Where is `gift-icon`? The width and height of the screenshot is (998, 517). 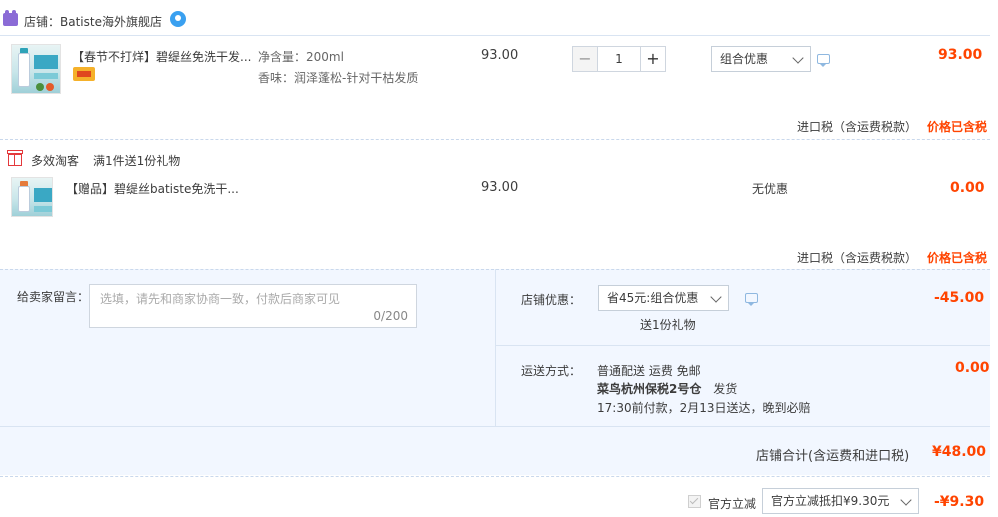 gift-icon is located at coordinates (15, 158).